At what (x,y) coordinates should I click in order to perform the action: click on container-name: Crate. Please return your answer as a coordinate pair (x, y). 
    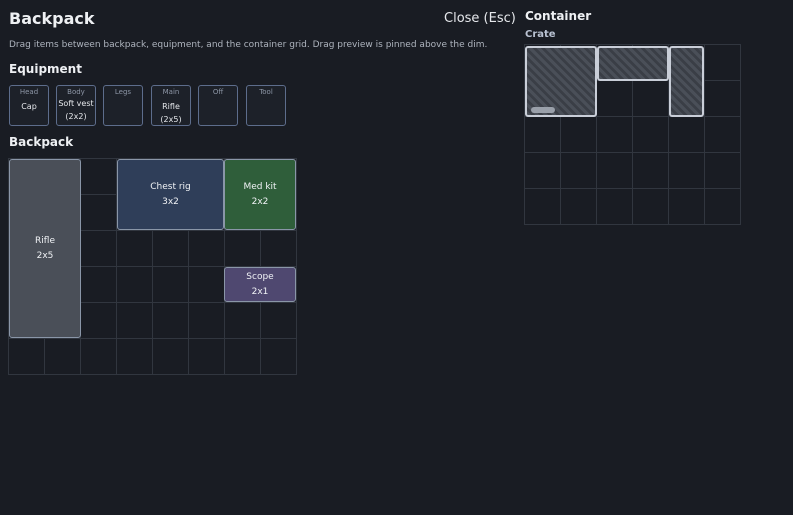
    Looking at the image, I should click on (540, 34).